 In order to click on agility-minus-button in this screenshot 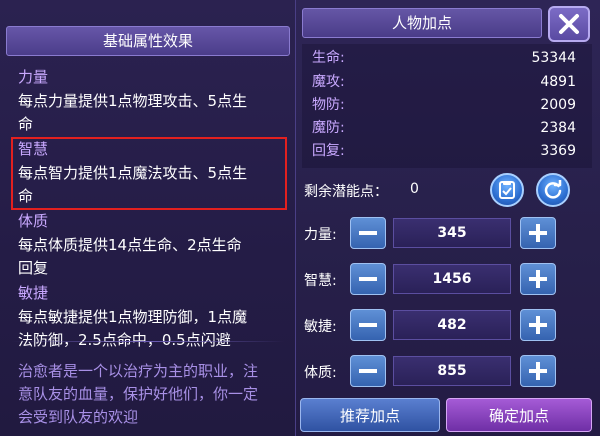, I will do `click(368, 325)`.